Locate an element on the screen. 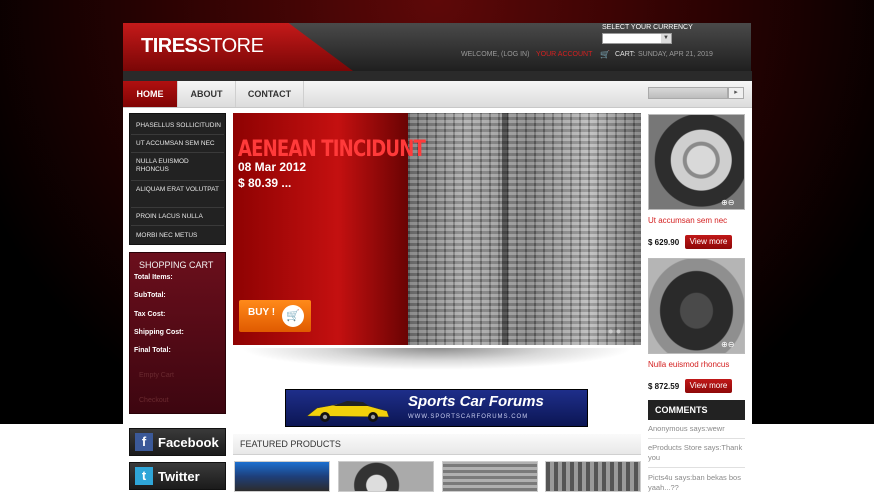  comment-item: Picts4u says:ban bekas bos yaah...?? is located at coordinates (696, 483).